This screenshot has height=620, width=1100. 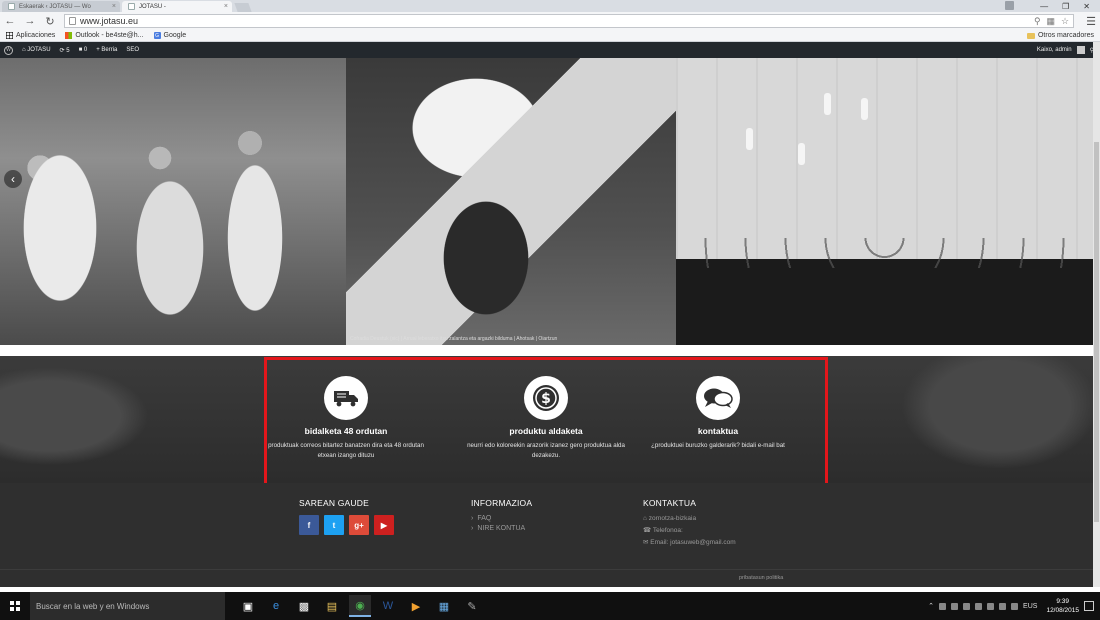 What do you see at coordinates (109, 21) in the screenshot?
I see `url-text: www.jotasu.eu` at bounding box center [109, 21].